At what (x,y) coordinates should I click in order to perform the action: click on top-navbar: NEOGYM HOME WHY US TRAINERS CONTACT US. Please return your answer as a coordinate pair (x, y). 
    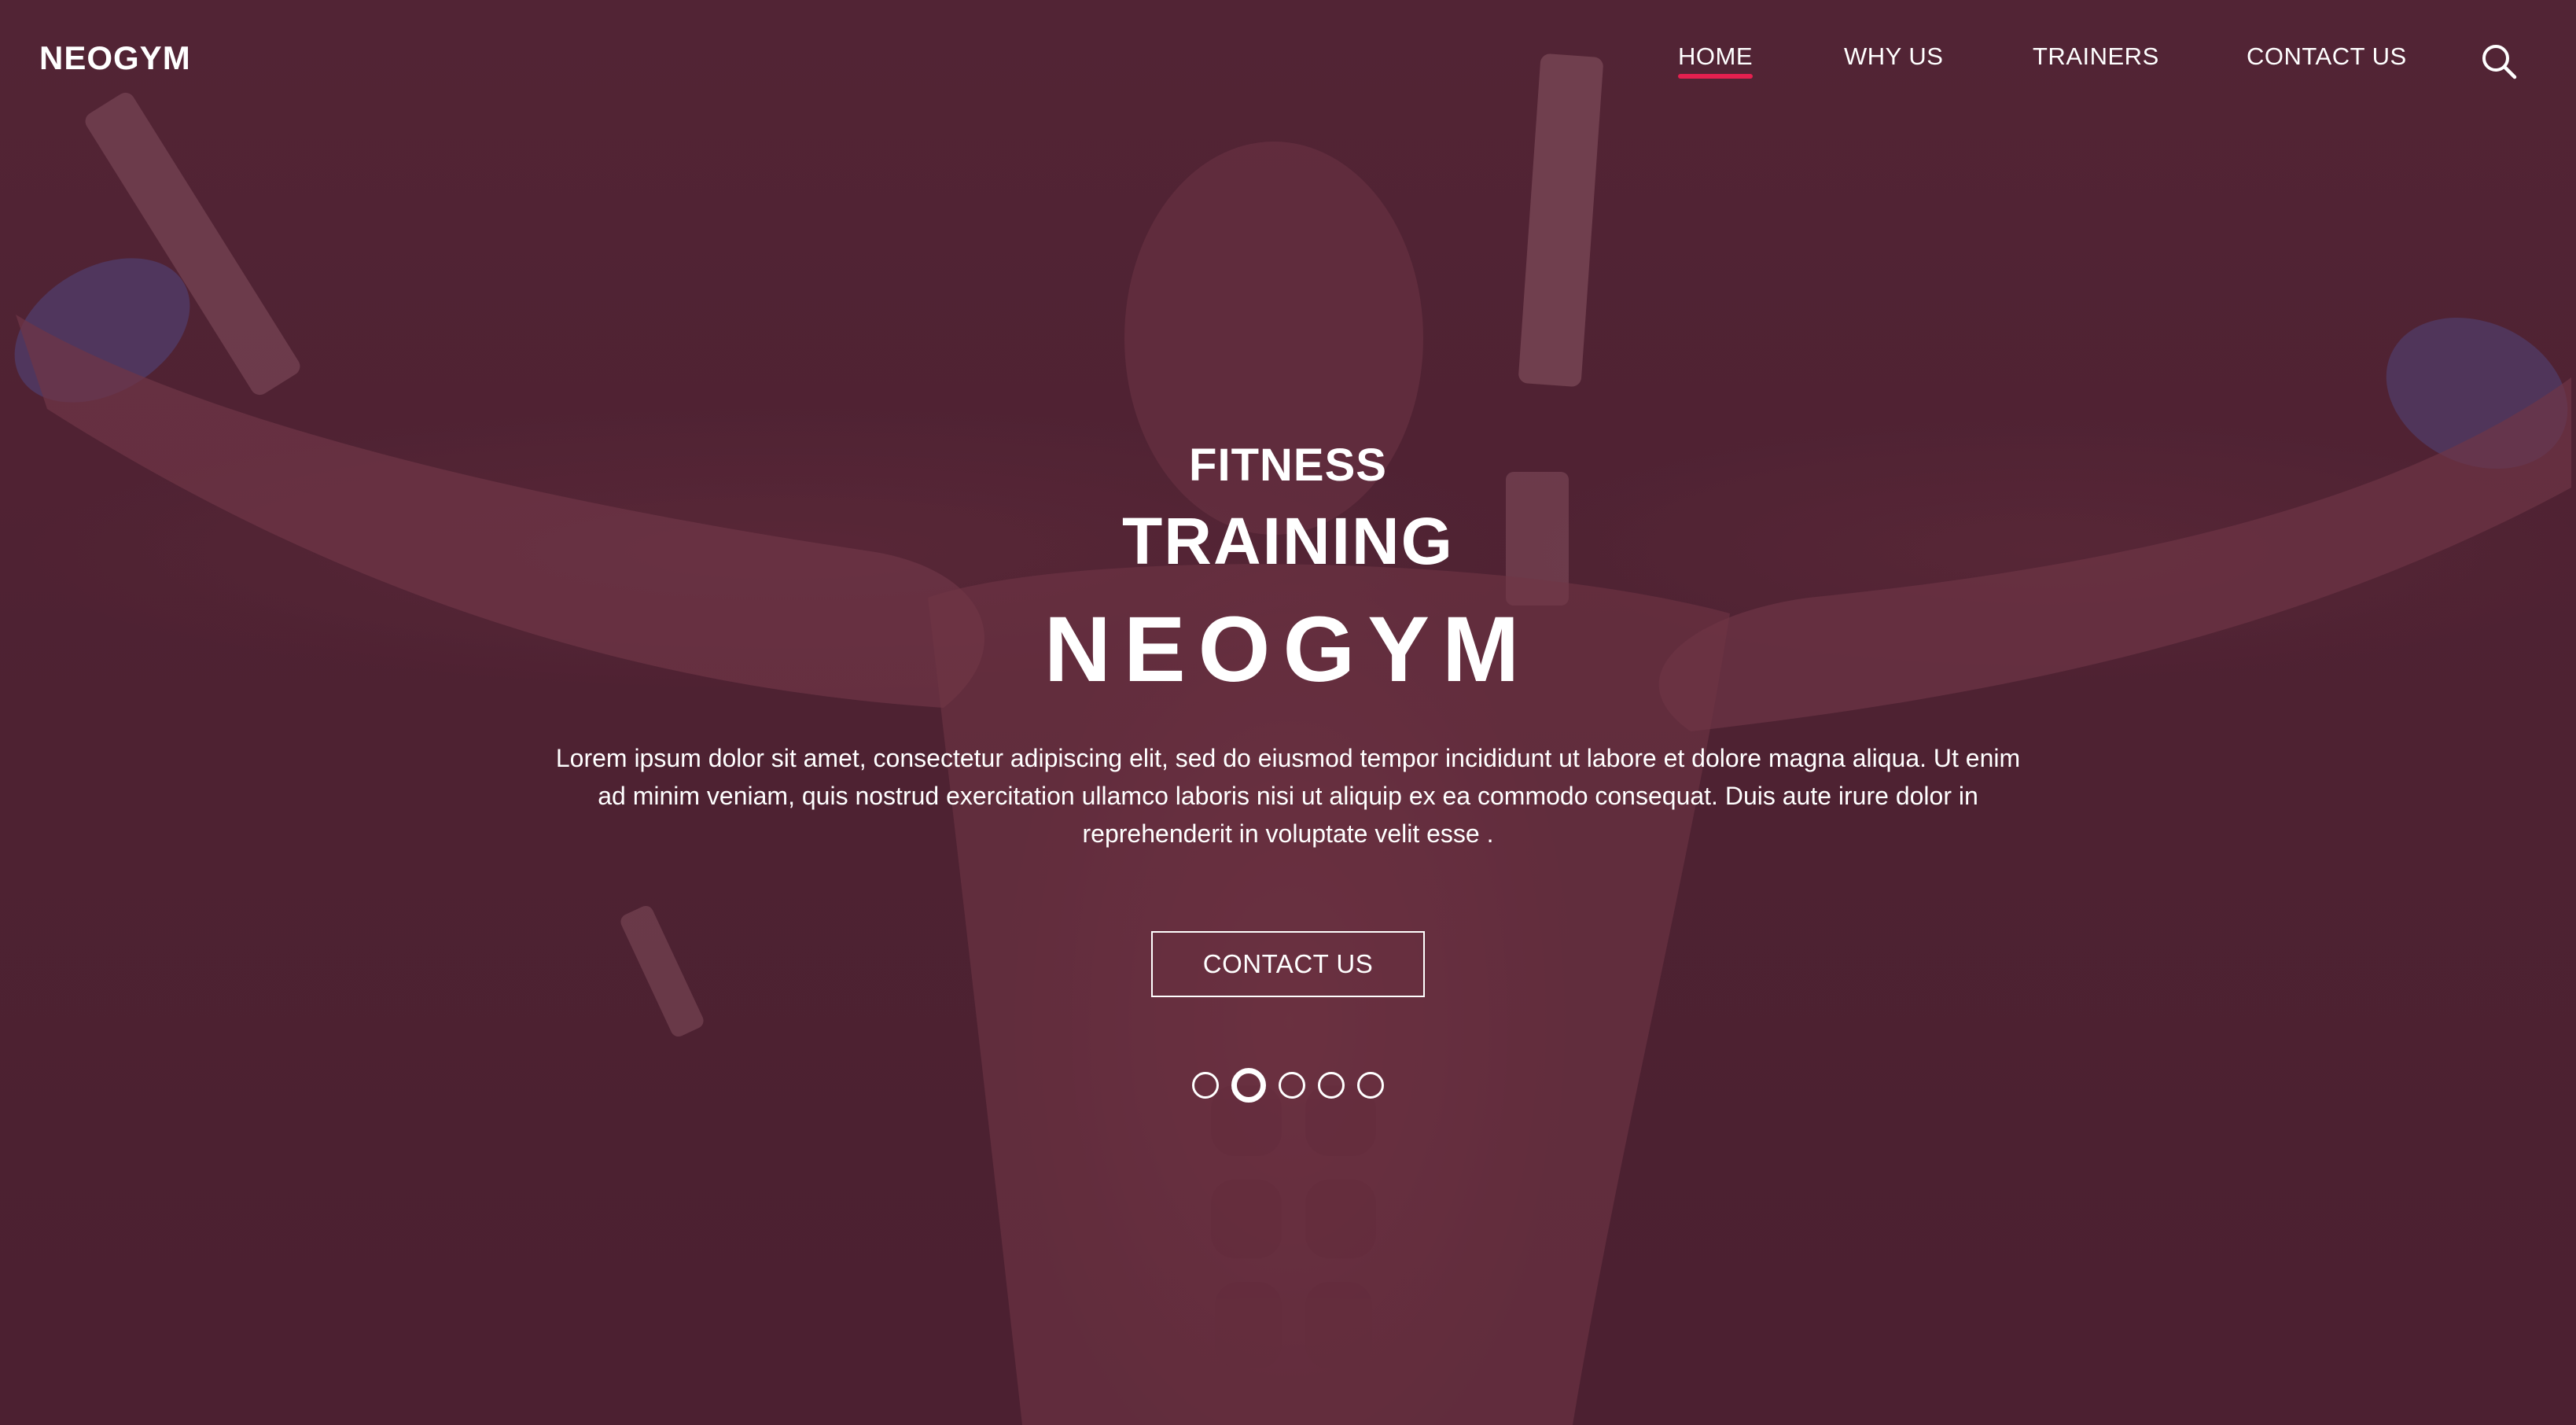
    Looking at the image, I should click on (1288, 59).